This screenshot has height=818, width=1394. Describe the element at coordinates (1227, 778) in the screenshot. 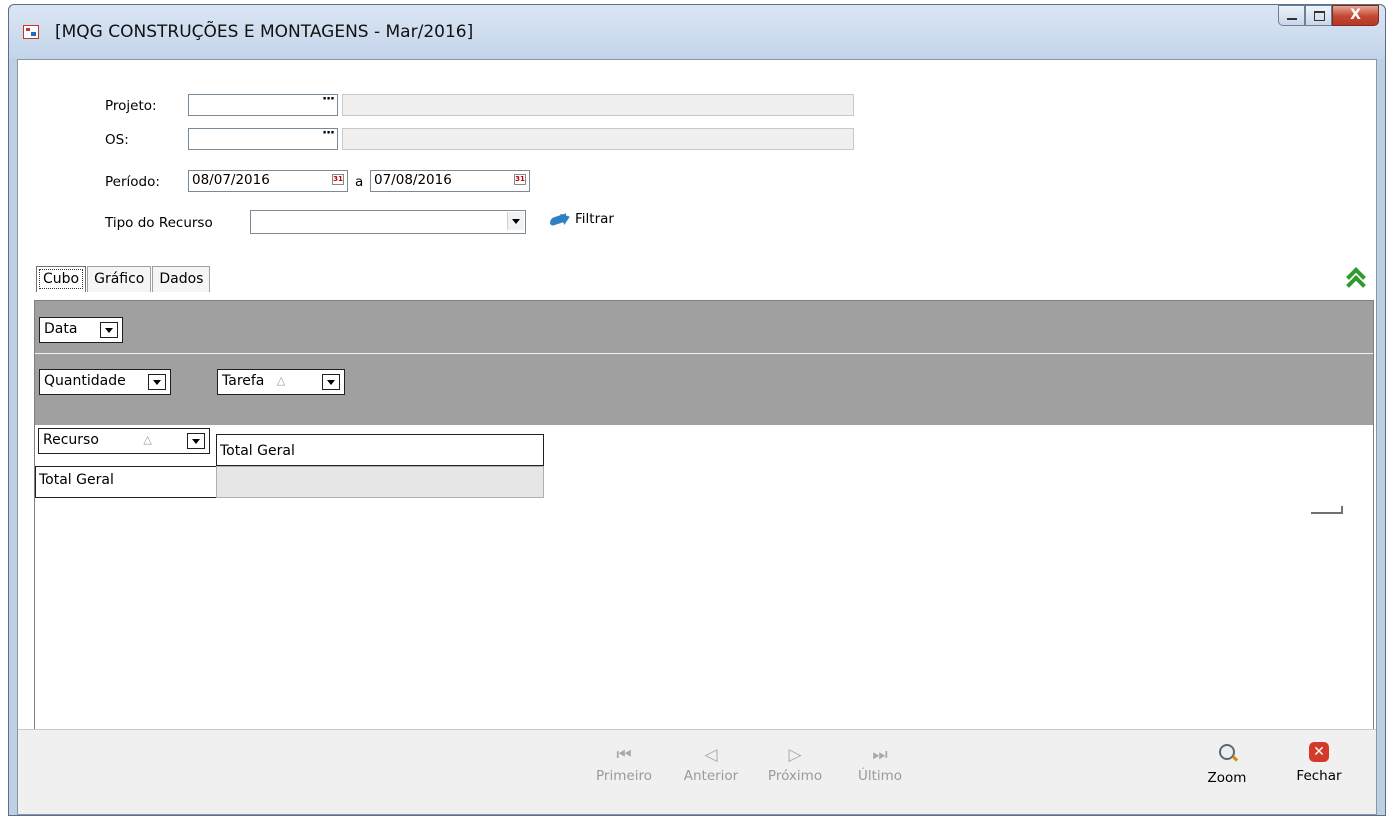

I see `zoom-label: Zoom` at that location.